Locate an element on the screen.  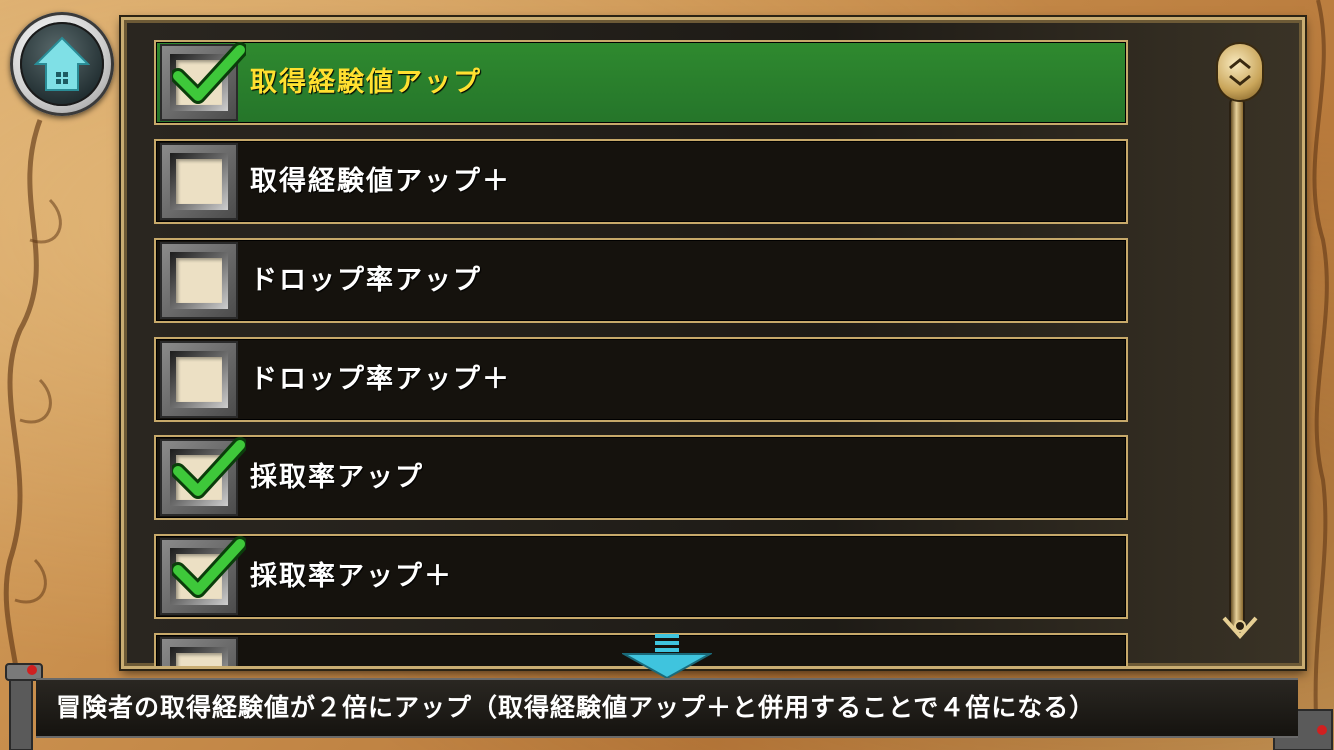
scrollbar-end-cap is located at coordinates (1240, 628).